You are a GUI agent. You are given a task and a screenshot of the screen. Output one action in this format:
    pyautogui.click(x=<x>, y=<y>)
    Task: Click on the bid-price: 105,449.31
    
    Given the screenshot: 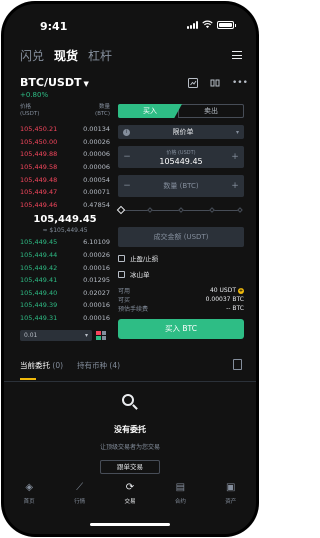 What is the action you would take?
    pyautogui.click(x=39, y=318)
    